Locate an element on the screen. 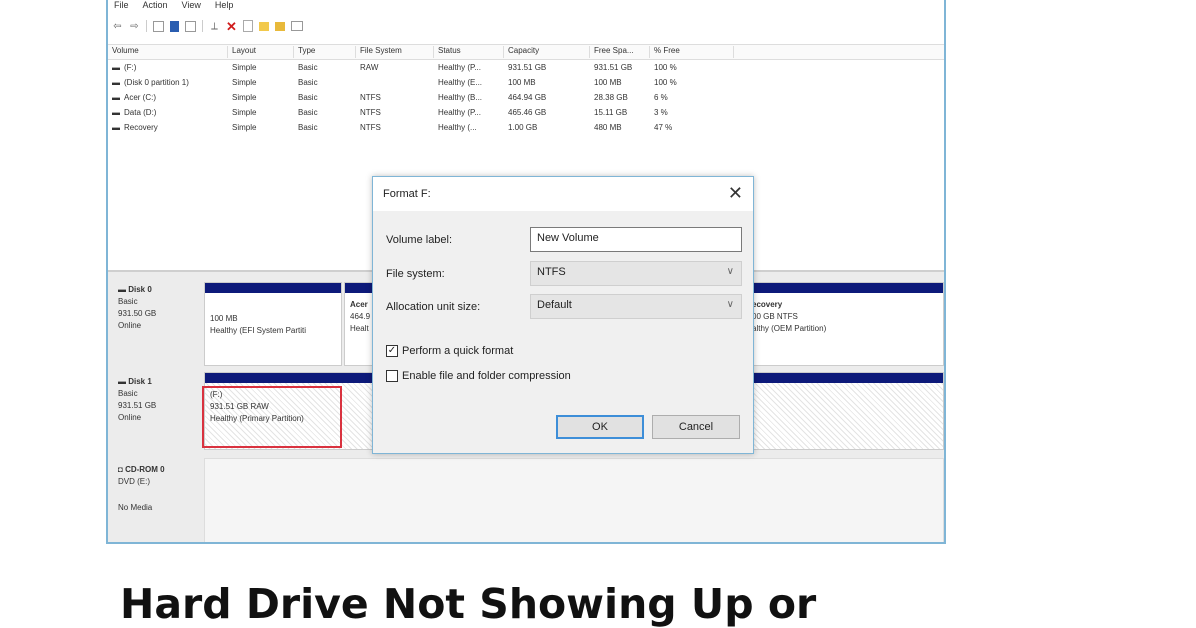 This screenshot has height=628, width=1196. file-system-value: NTFS is located at coordinates (551, 272).